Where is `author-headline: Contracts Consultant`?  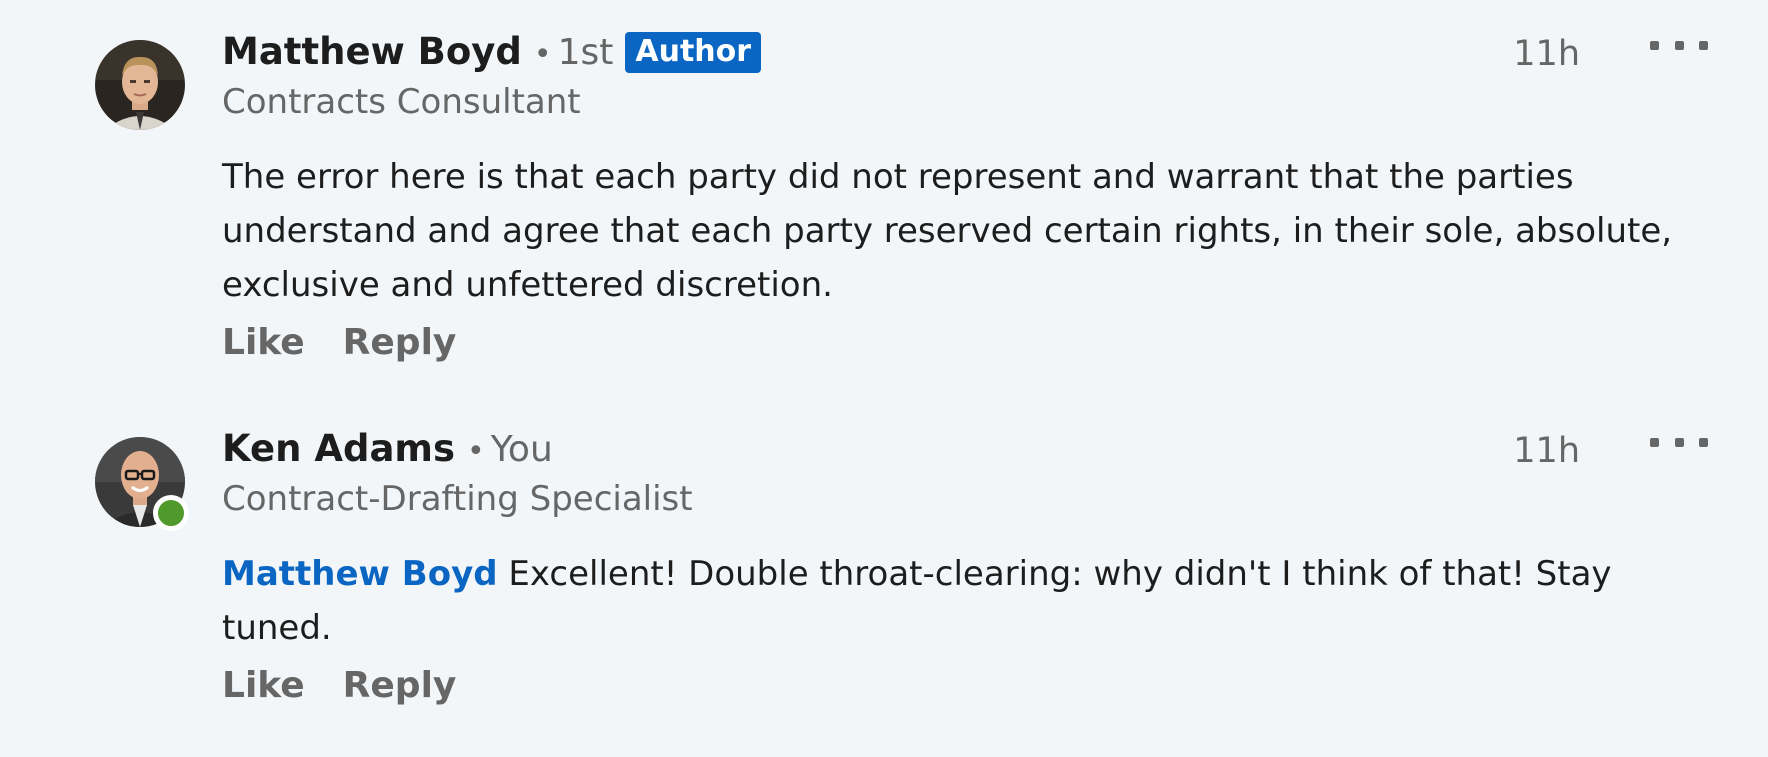
author-headline: Contracts Consultant is located at coordinates (401, 102).